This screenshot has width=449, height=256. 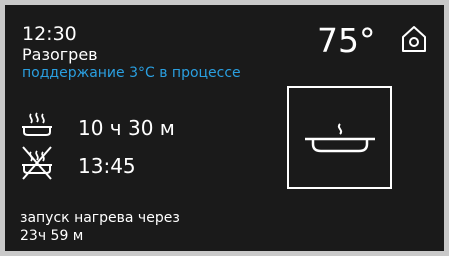 I want to click on delay-start-value: 23ч 59 м, so click(x=51, y=236).